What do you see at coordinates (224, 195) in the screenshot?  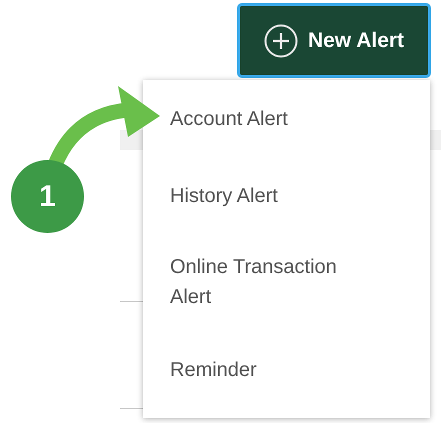 I see `menu-item: History Alert` at bounding box center [224, 195].